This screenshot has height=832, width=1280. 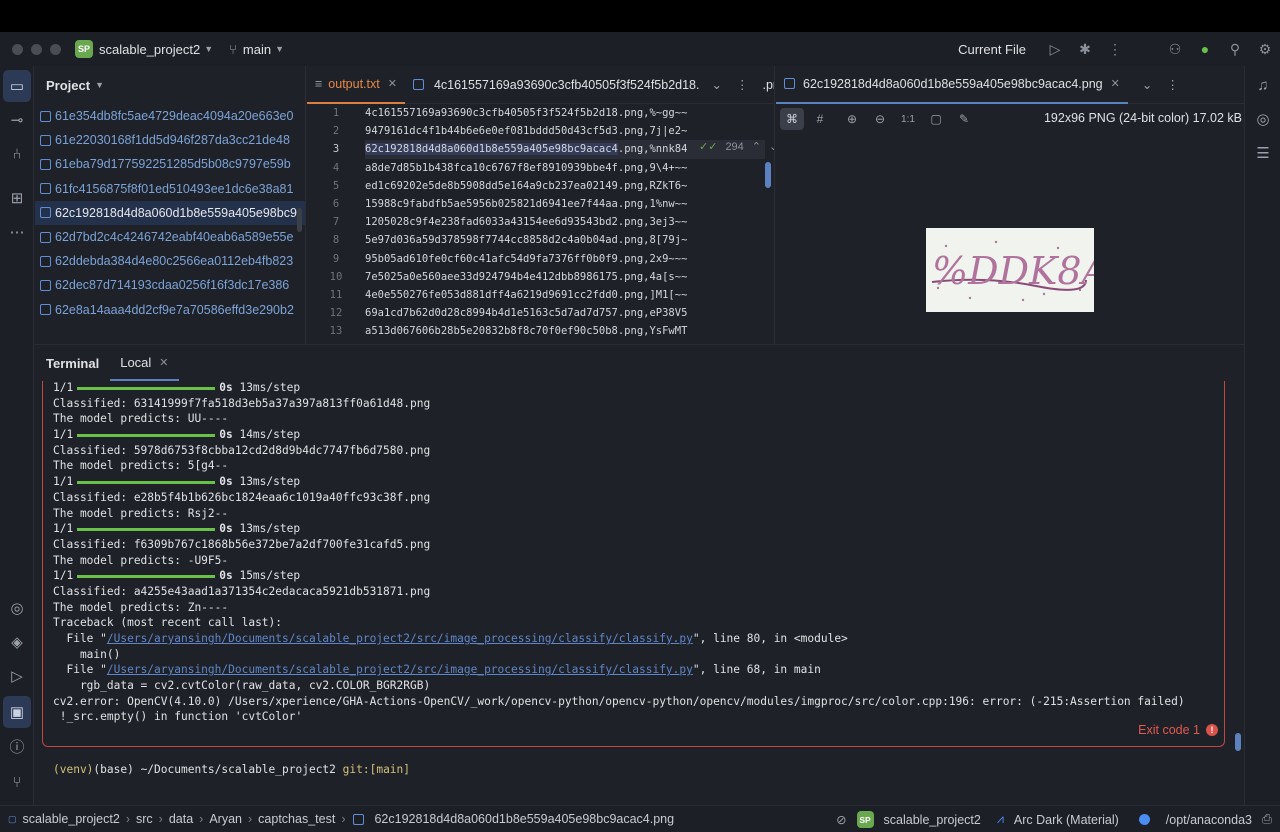 What do you see at coordinates (756, 146) in the screenshot?
I see `chevron-up-icon: ⌃` at bounding box center [756, 146].